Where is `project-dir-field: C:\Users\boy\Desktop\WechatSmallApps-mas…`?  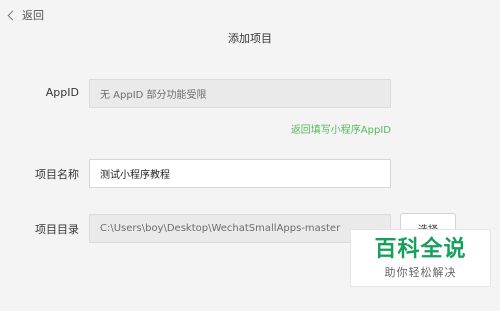
project-dir-field: C:\Users\boy\Desktop\WechatSmallApps-mas… is located at coordinates (240, 228).